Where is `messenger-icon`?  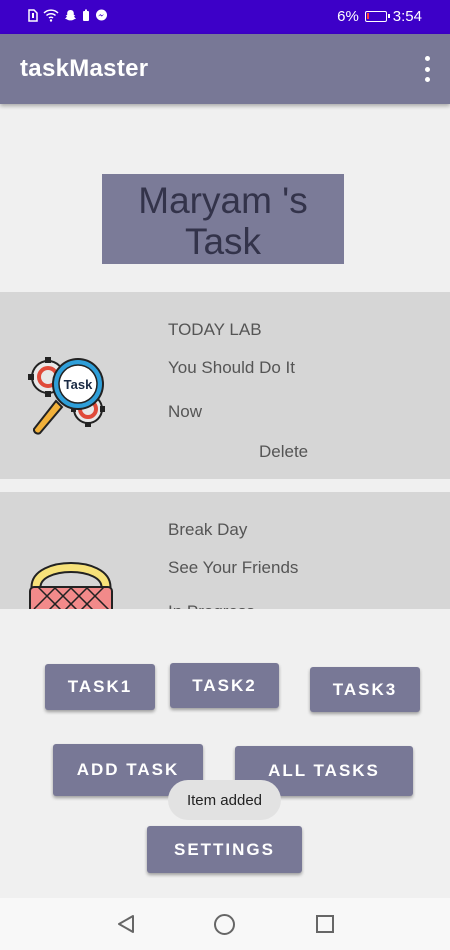 messenger-icon is located at coordinates (101, 15).